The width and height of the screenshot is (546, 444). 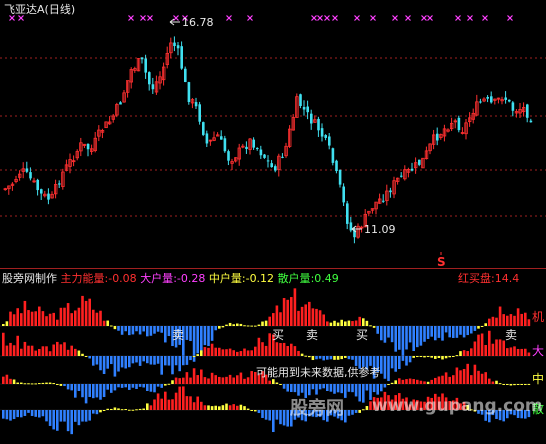 I want to click on svg-text: 11.09, so click(x=380, y=229).